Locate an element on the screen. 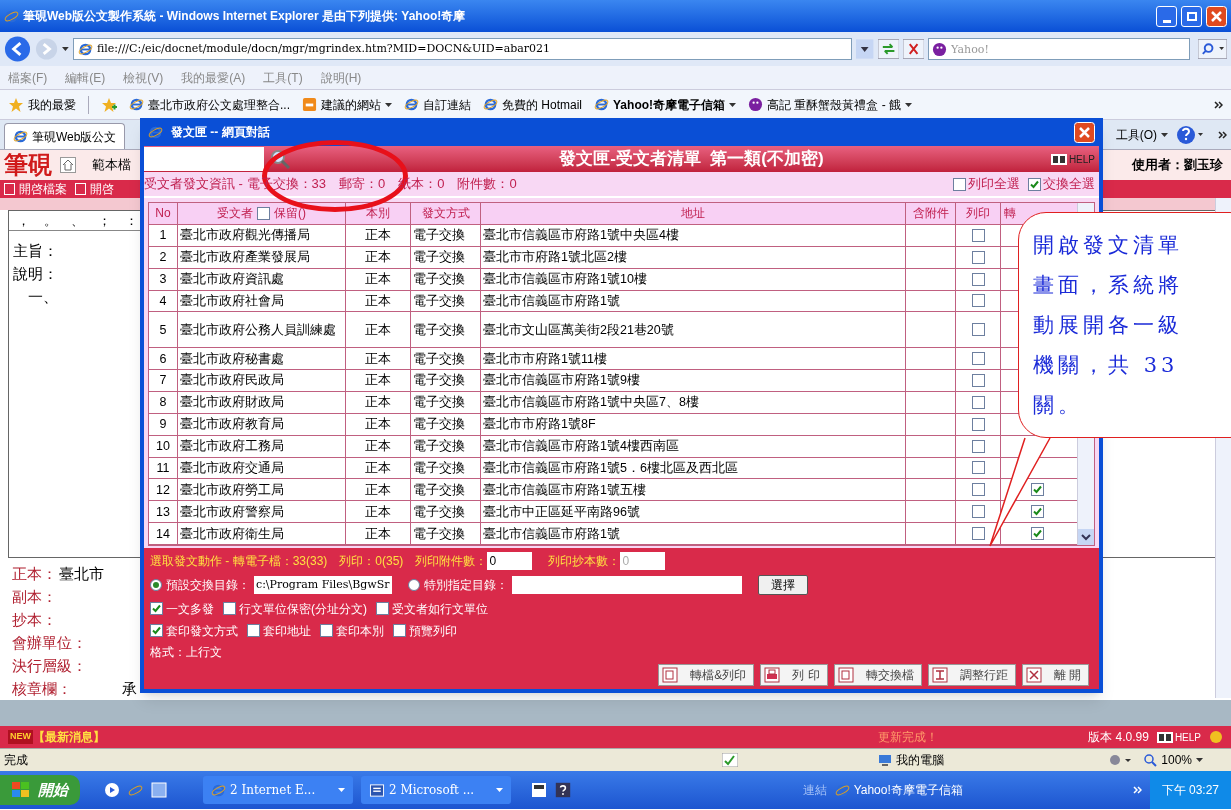 This screenshot has width=1231, height=810. select-all-label: 列印全選 is located at coordinates (994, 184).